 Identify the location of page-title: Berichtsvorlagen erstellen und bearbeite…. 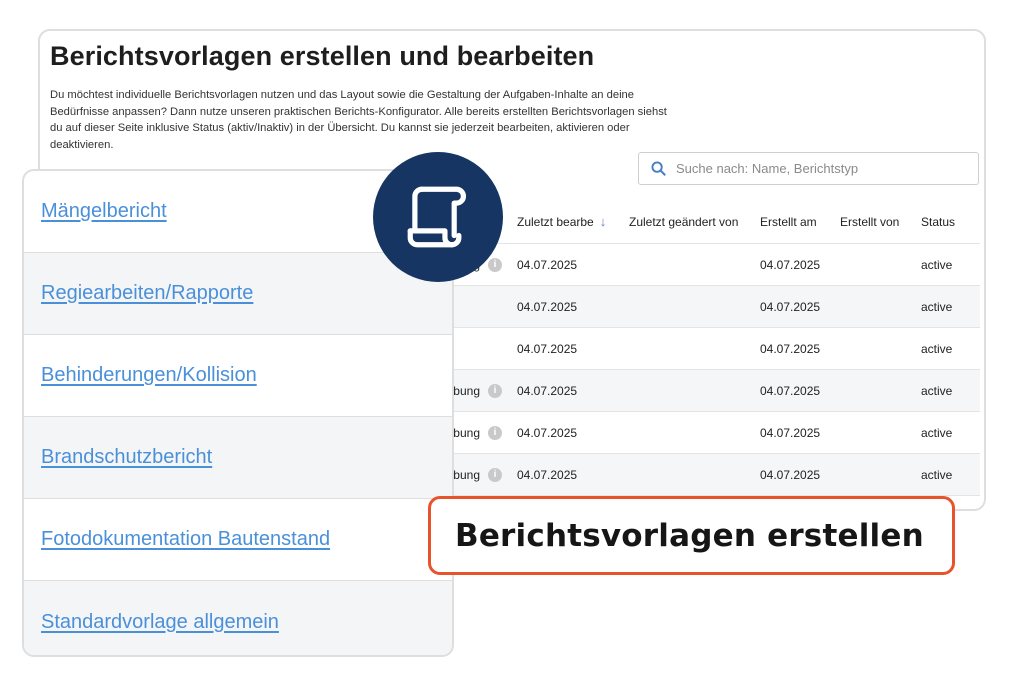
(322, 56).